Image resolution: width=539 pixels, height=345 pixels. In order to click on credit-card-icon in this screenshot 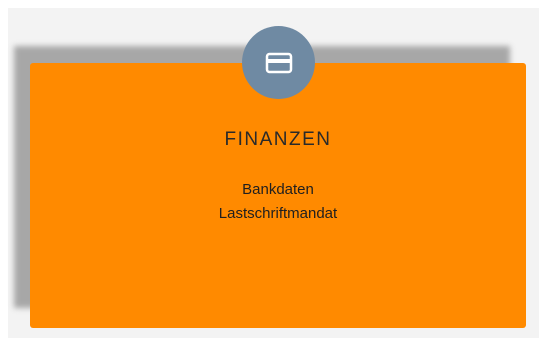, I will do `click(278, 62)`.